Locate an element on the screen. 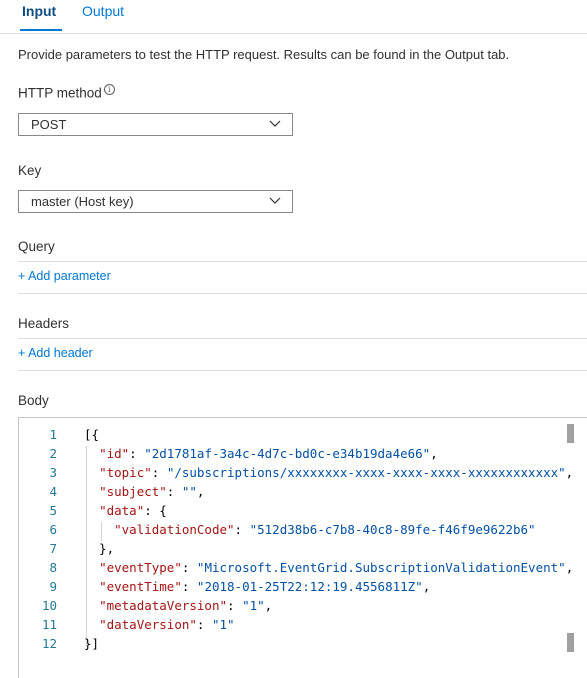 Image resolution: width=587 pixels, height=678 pixels. line-number: 2 is located at coordinates (53, 453).